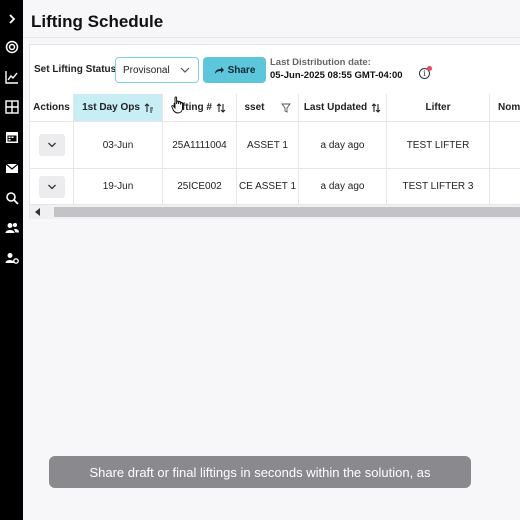  What do you see at coordinates (505, 108) in the screenshot?
I see `column-header-nom: Nom` at bounding box center [505, 108].